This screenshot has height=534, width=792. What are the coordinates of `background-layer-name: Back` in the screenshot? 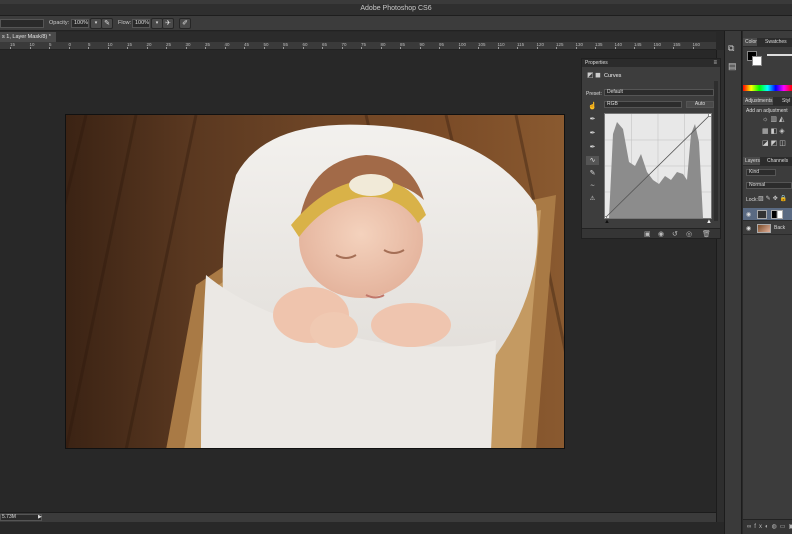 It's located at (779, 228).